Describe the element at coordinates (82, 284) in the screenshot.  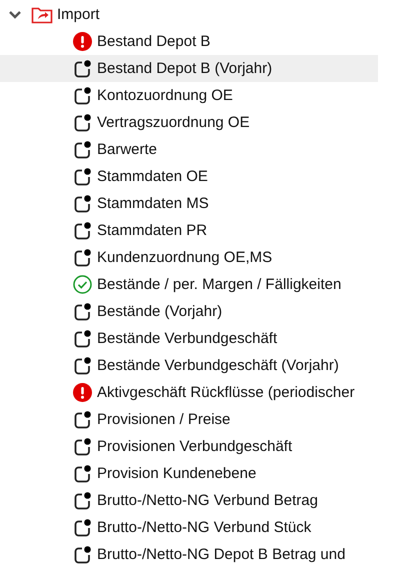
I see `check-icon` at that location.